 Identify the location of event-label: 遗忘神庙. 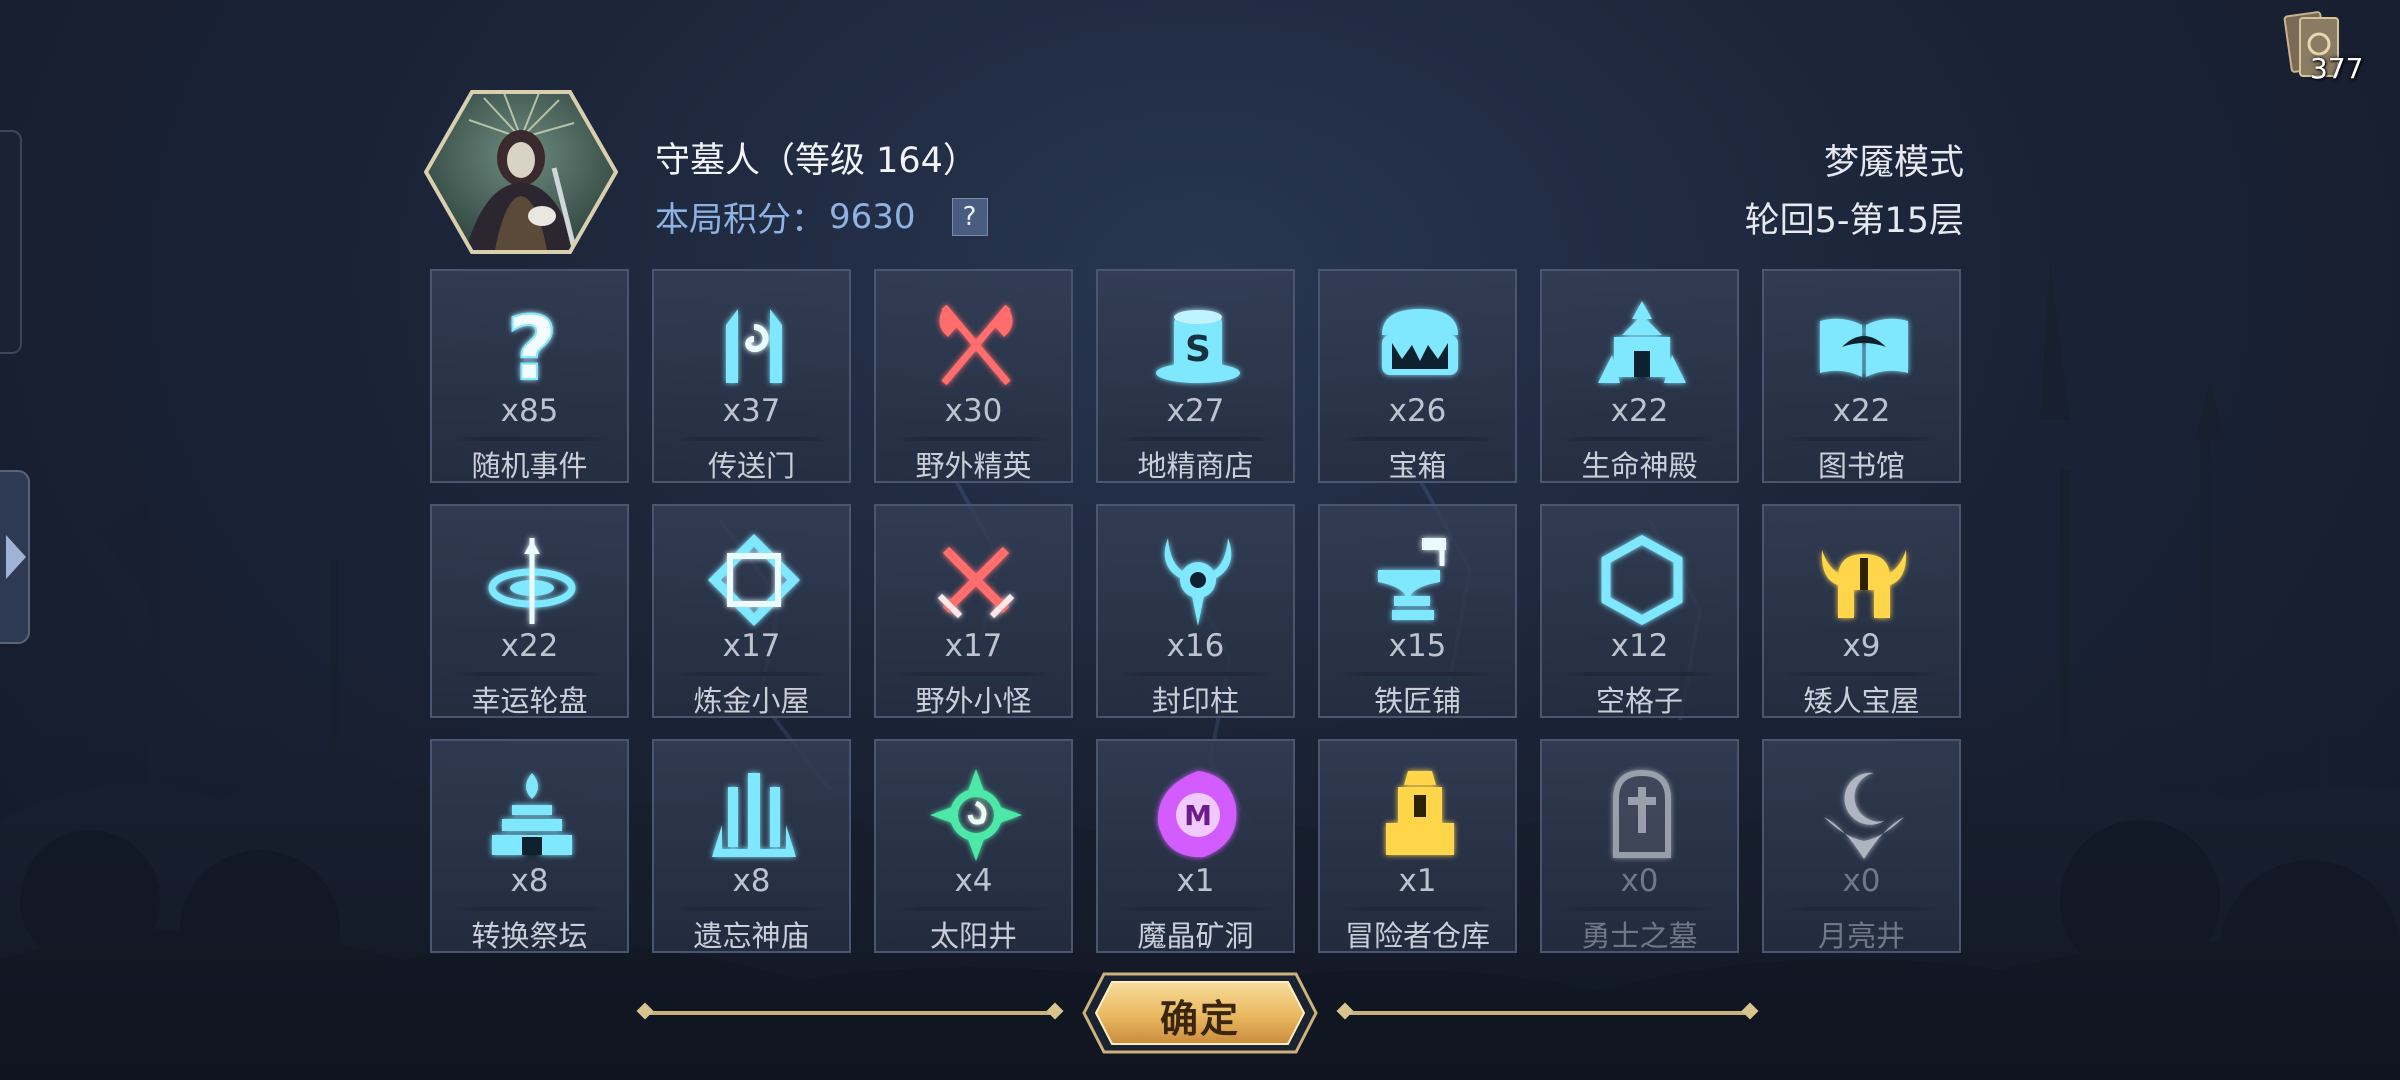
(751, 936).